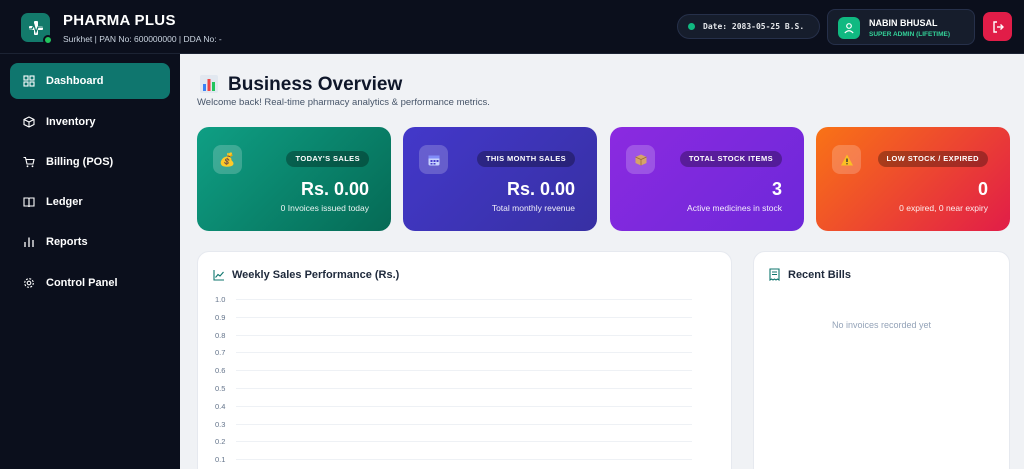 Image resolution: width=1024 pixels, height=469 pixels. What do you see at coordinates (220, 388) in the screenshot?
I see `y-tick-label: 0.5` at bounding box center [220, 388].